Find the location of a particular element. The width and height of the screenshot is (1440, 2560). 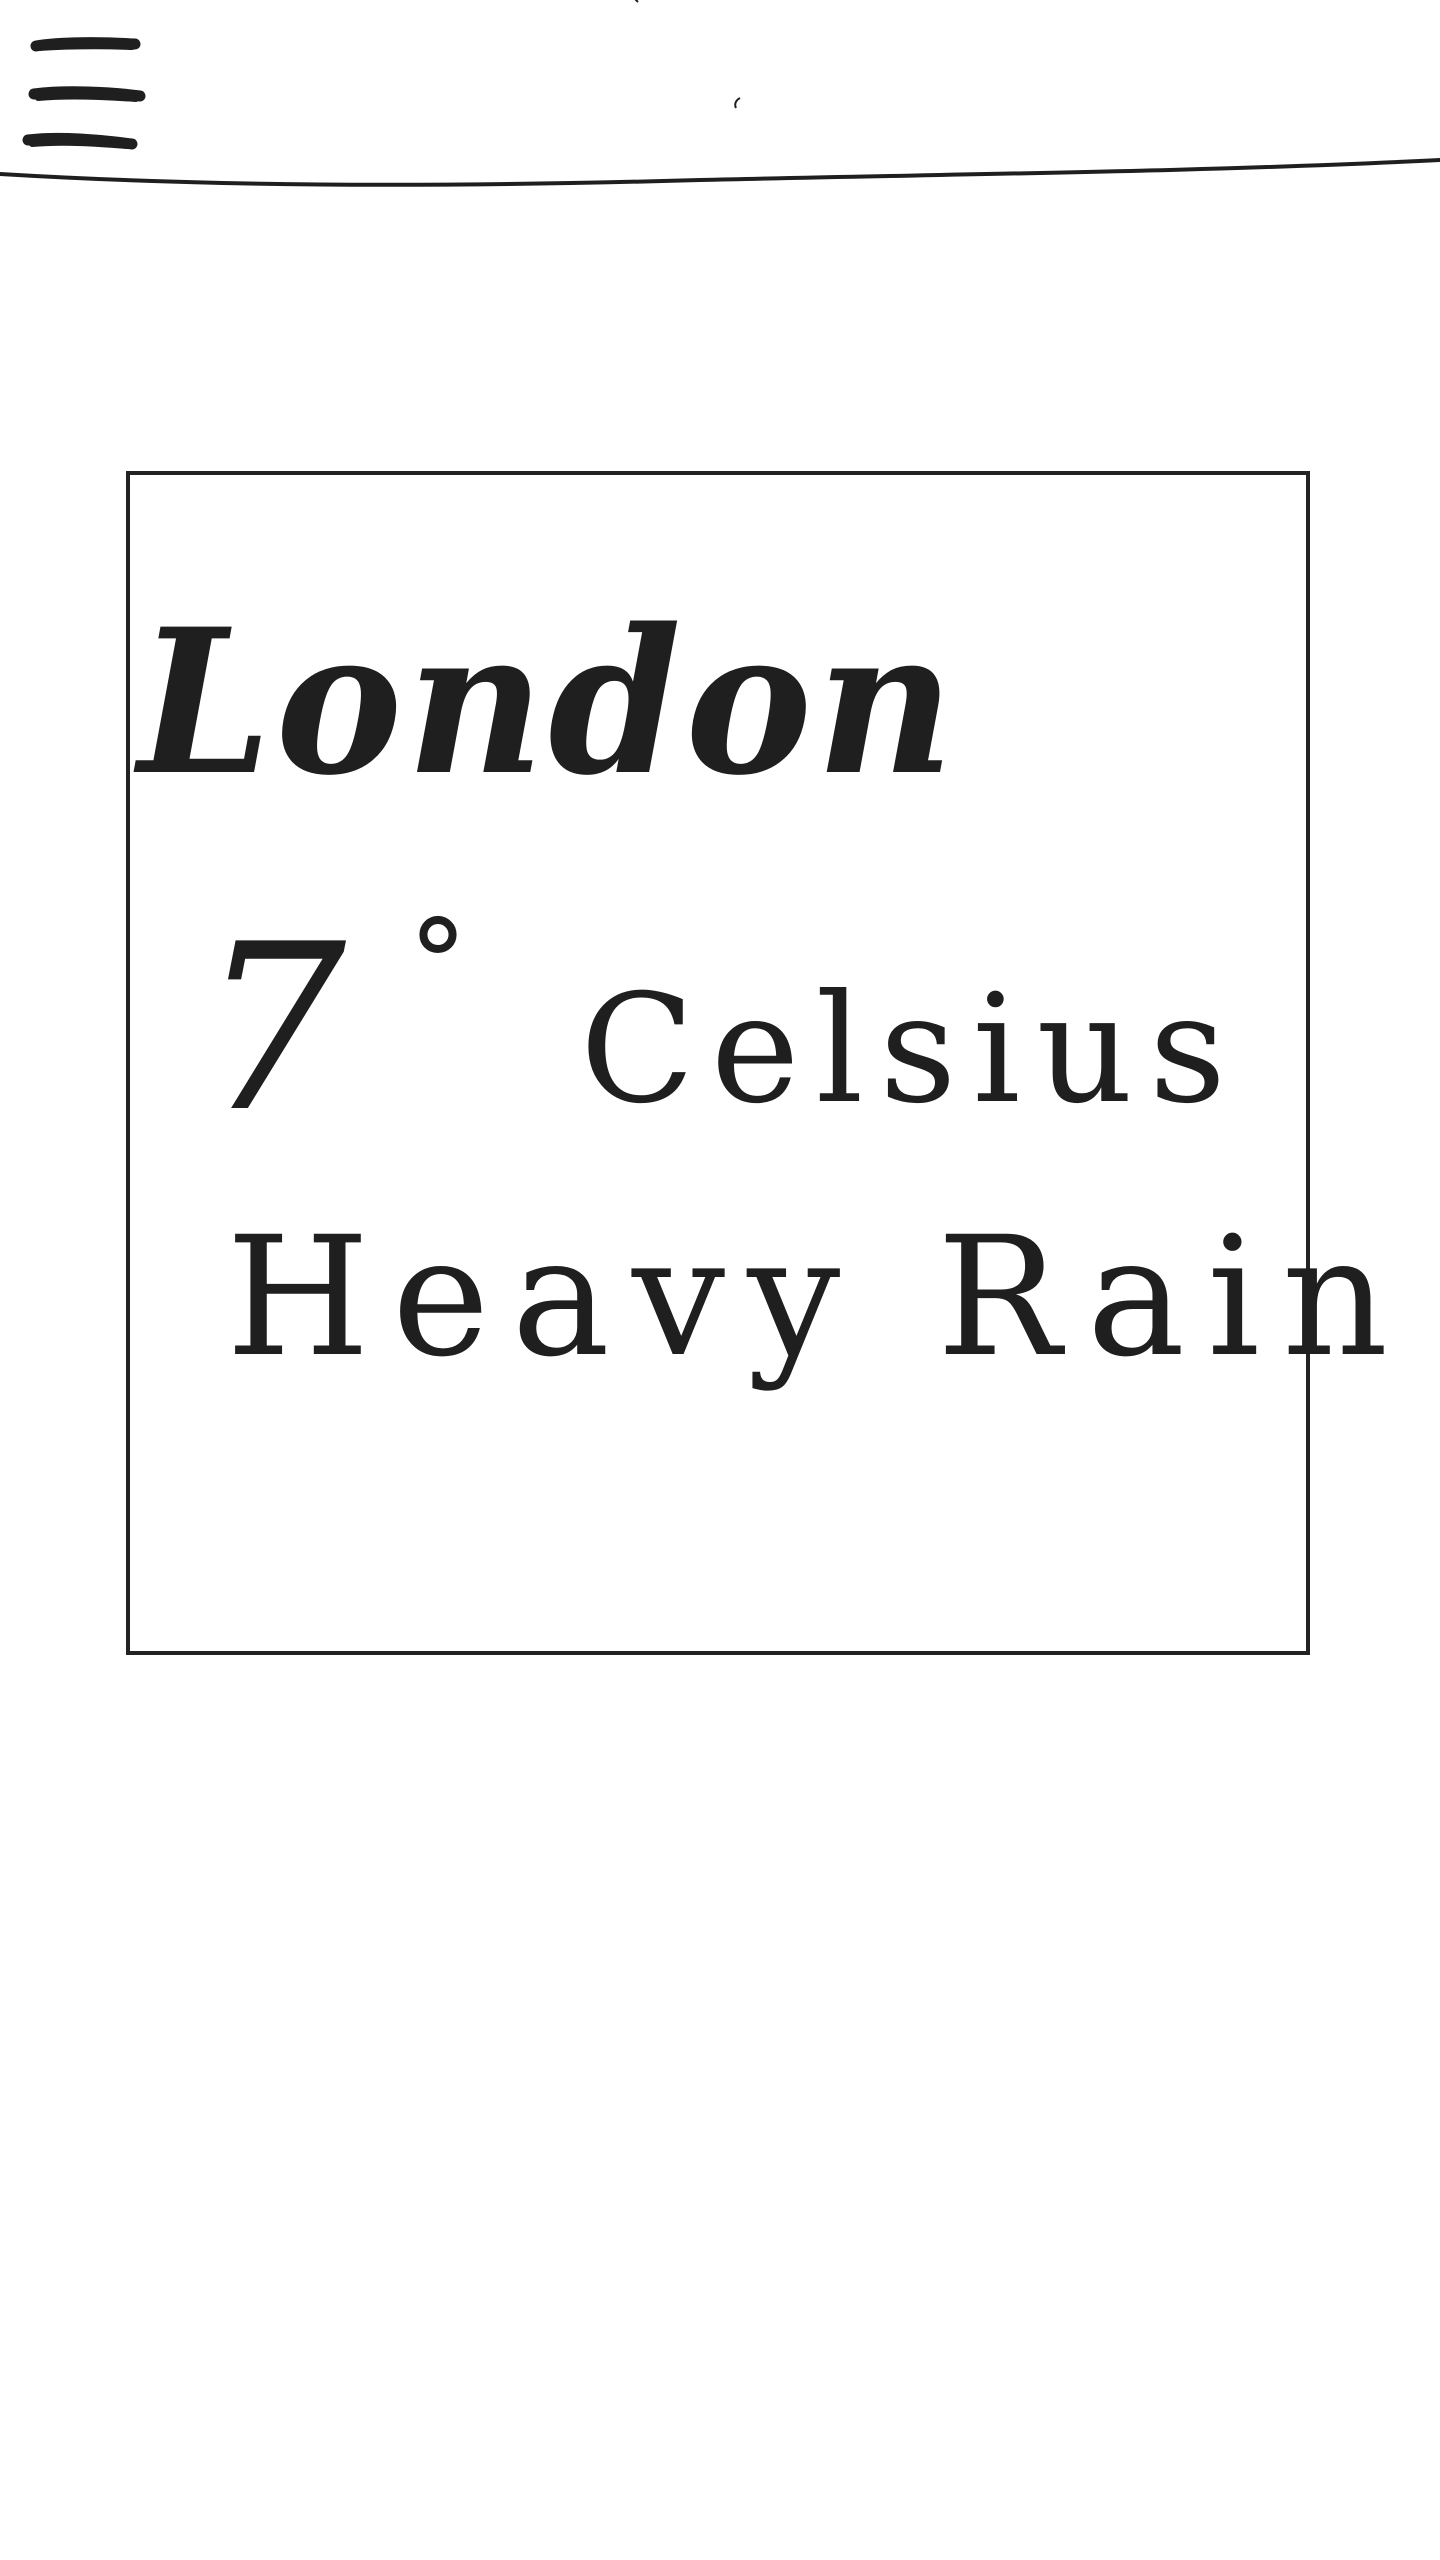

header-divider is located at coordinates (720, 175).